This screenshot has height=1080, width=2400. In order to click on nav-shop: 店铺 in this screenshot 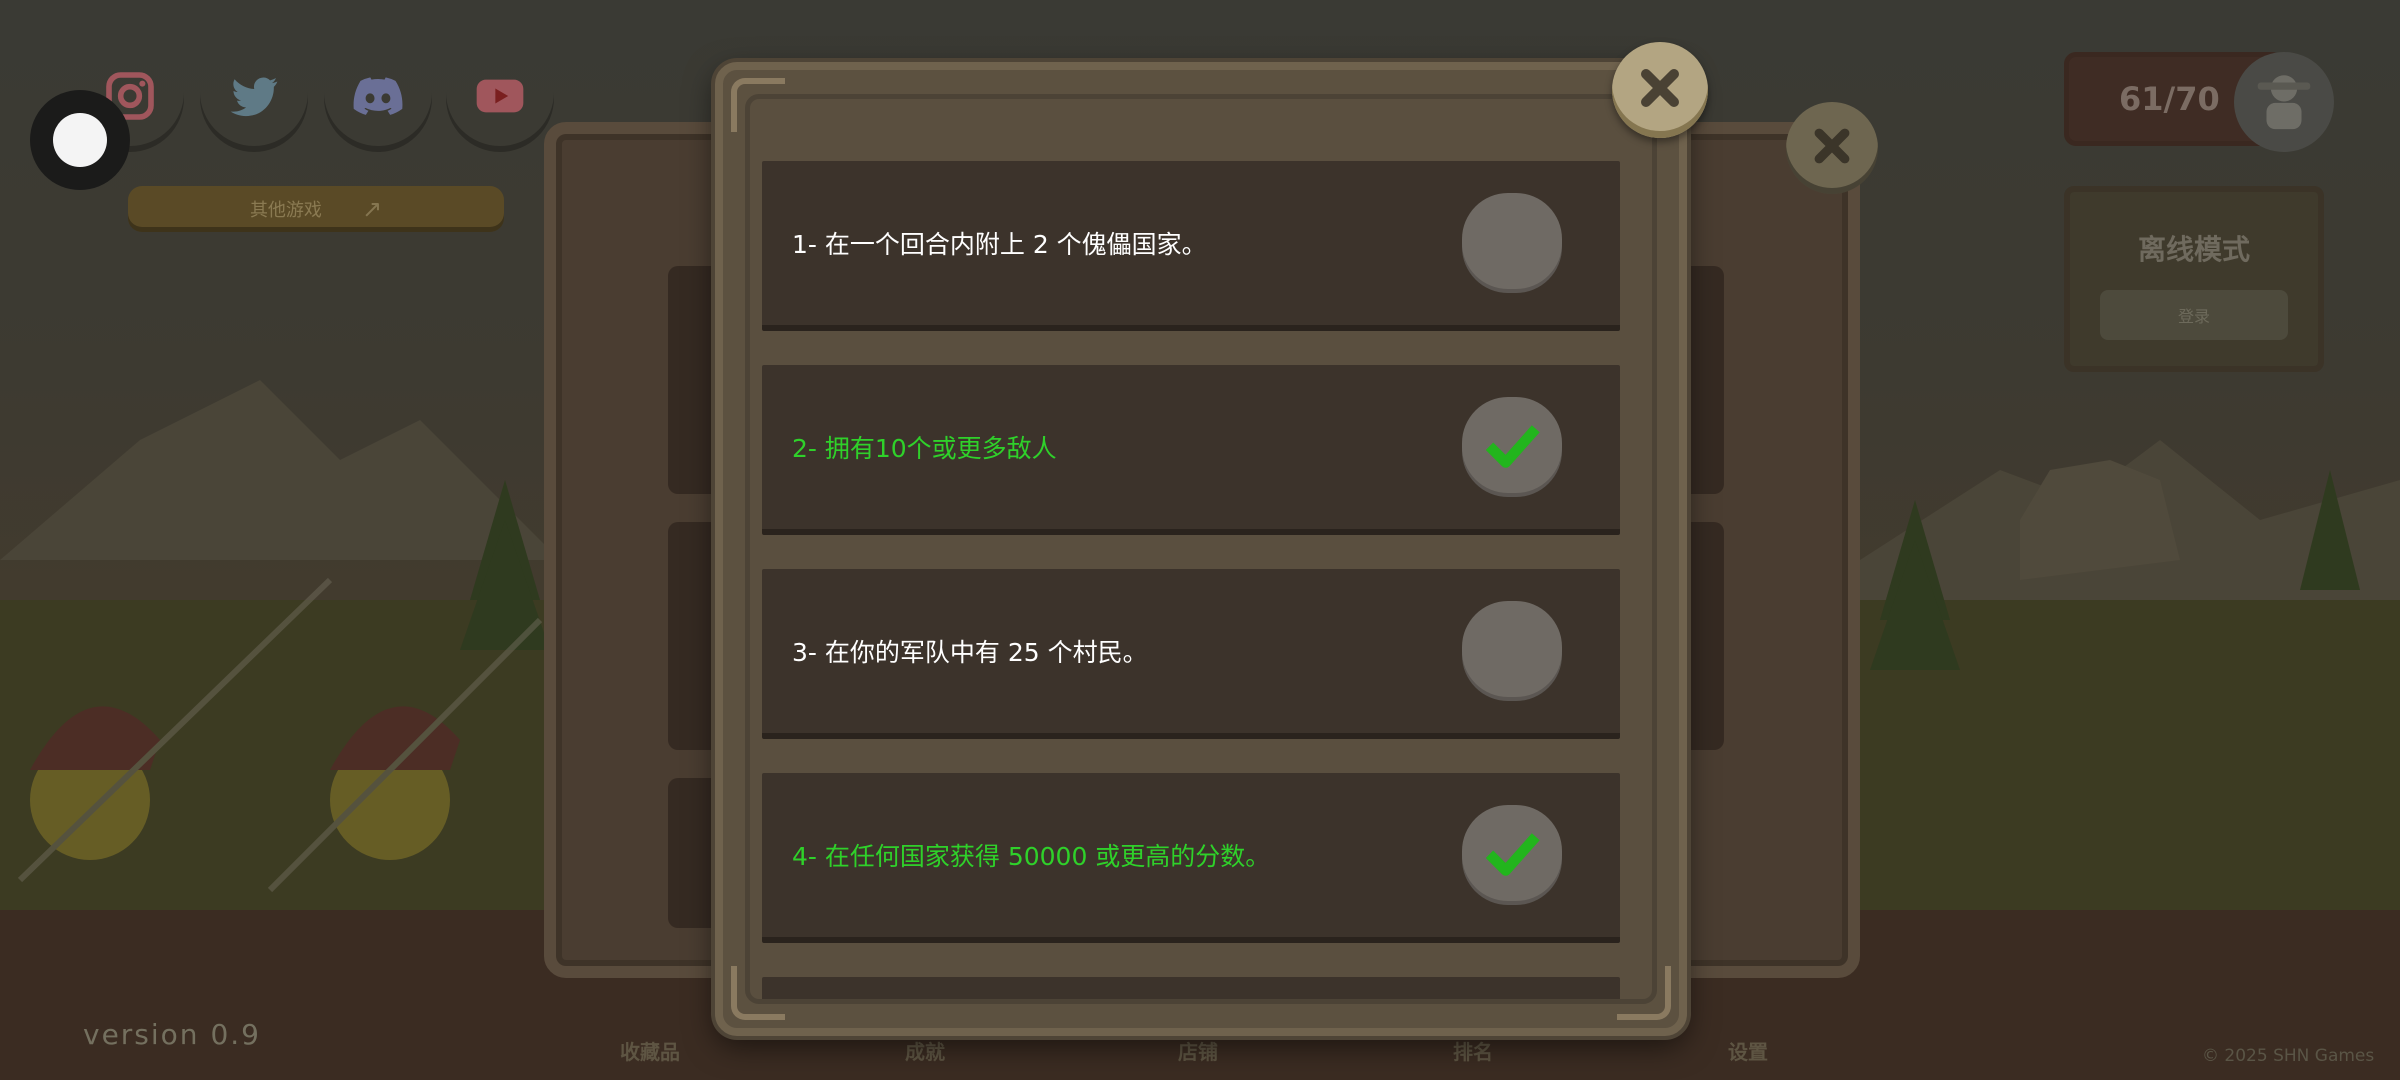, I will do `click(1198, 1050)`.